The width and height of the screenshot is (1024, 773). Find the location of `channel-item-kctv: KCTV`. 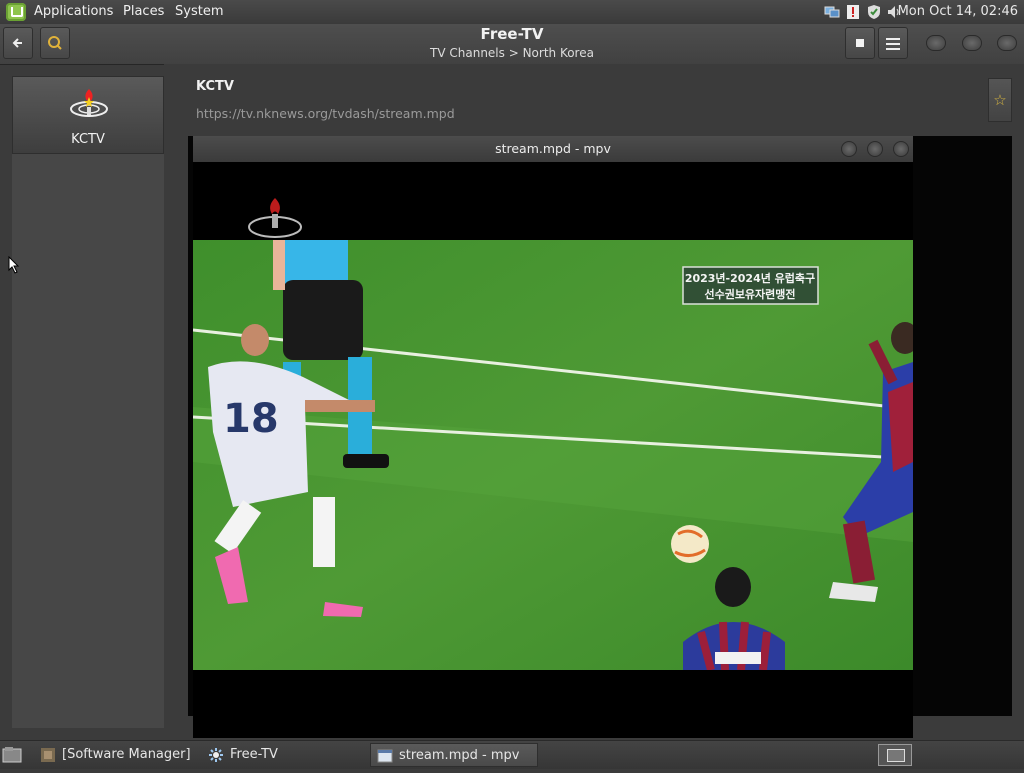

channel-item-kctv: KCTV is located at coordinates (88, 115).